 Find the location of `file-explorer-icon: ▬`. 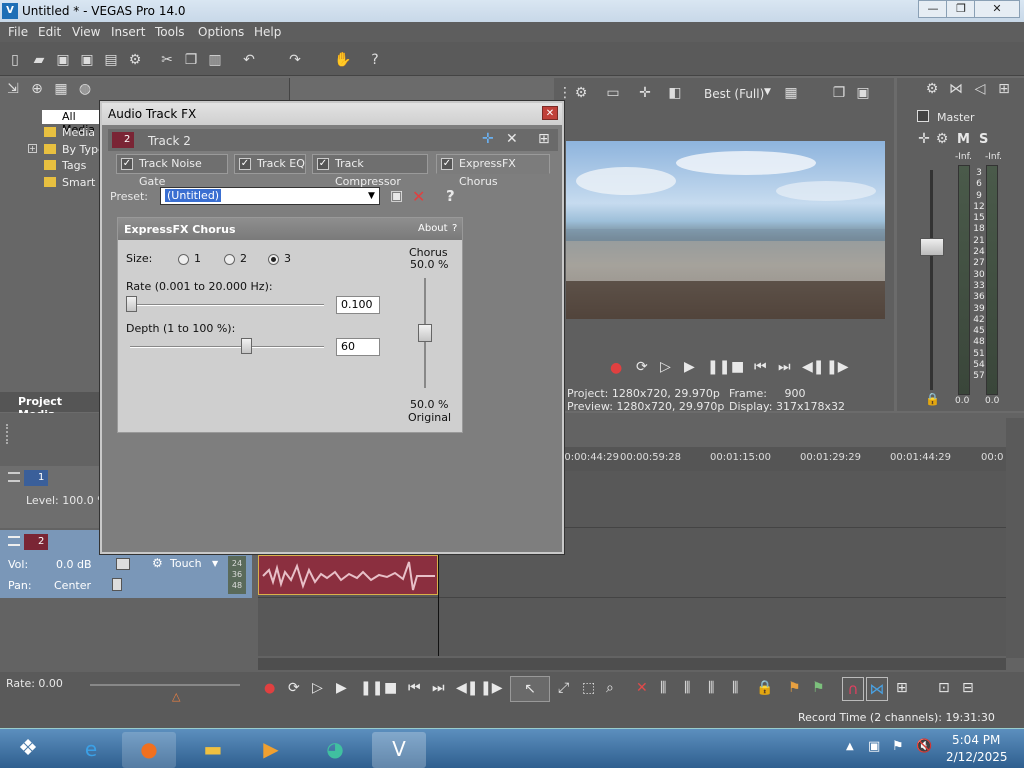

file-explorer-icon: ▬ is located at coordinates (213, 750).